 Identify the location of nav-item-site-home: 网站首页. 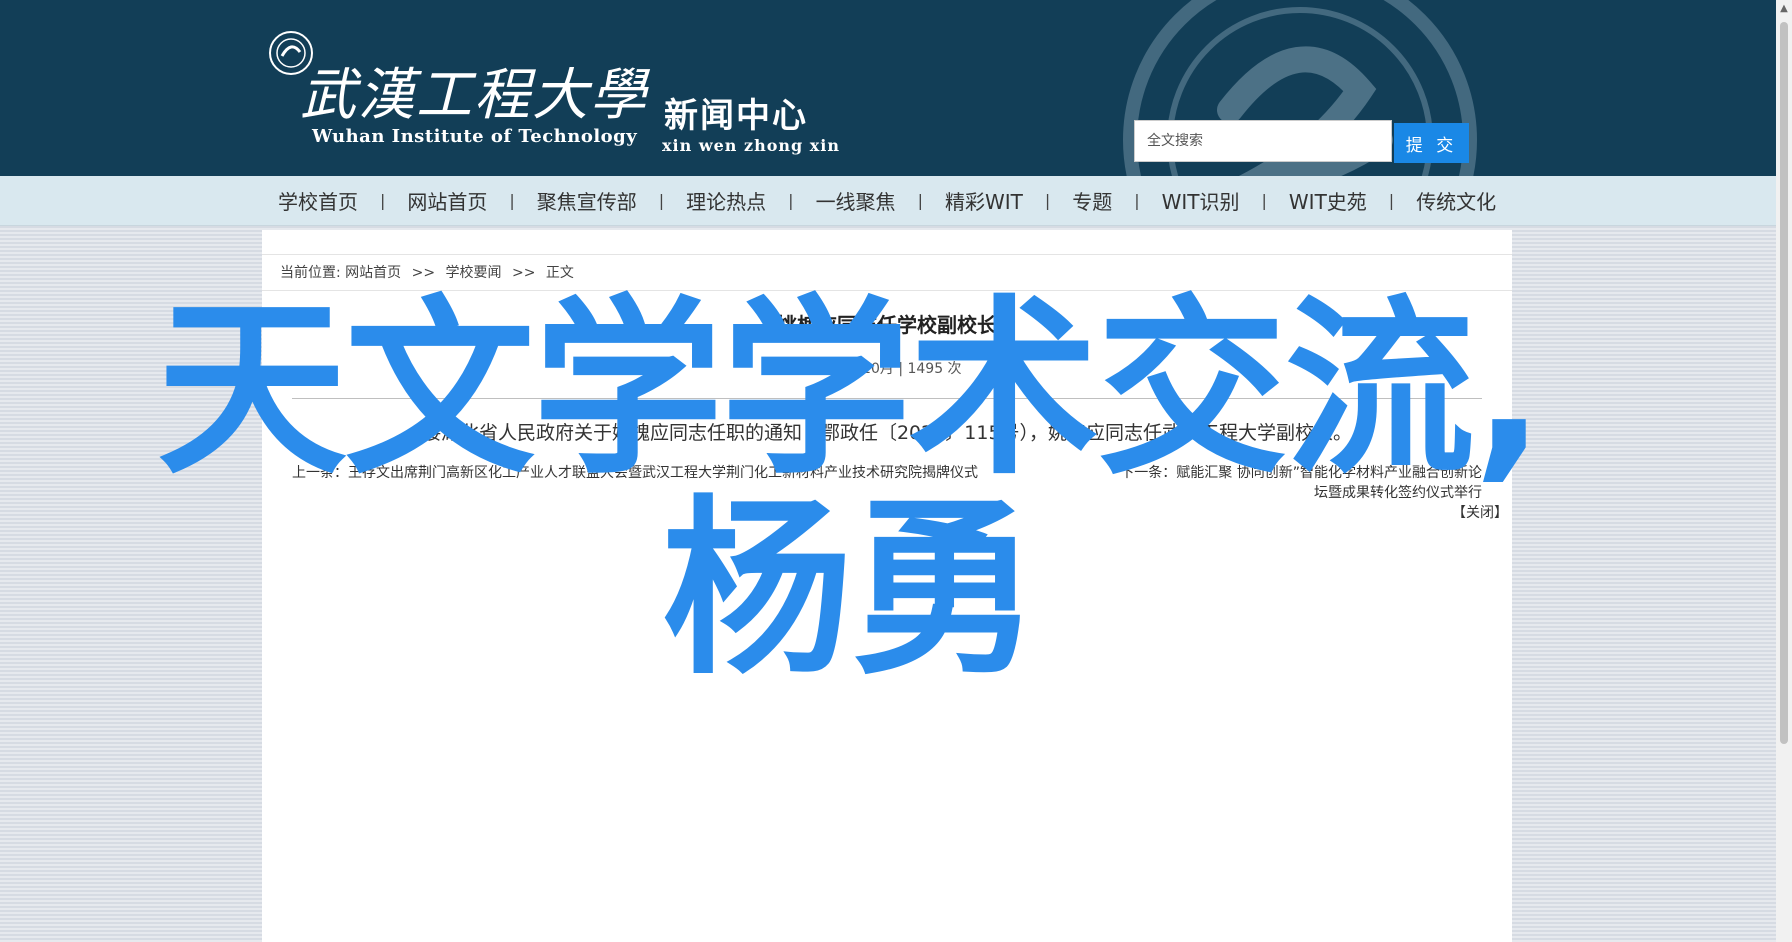
(447, 200).